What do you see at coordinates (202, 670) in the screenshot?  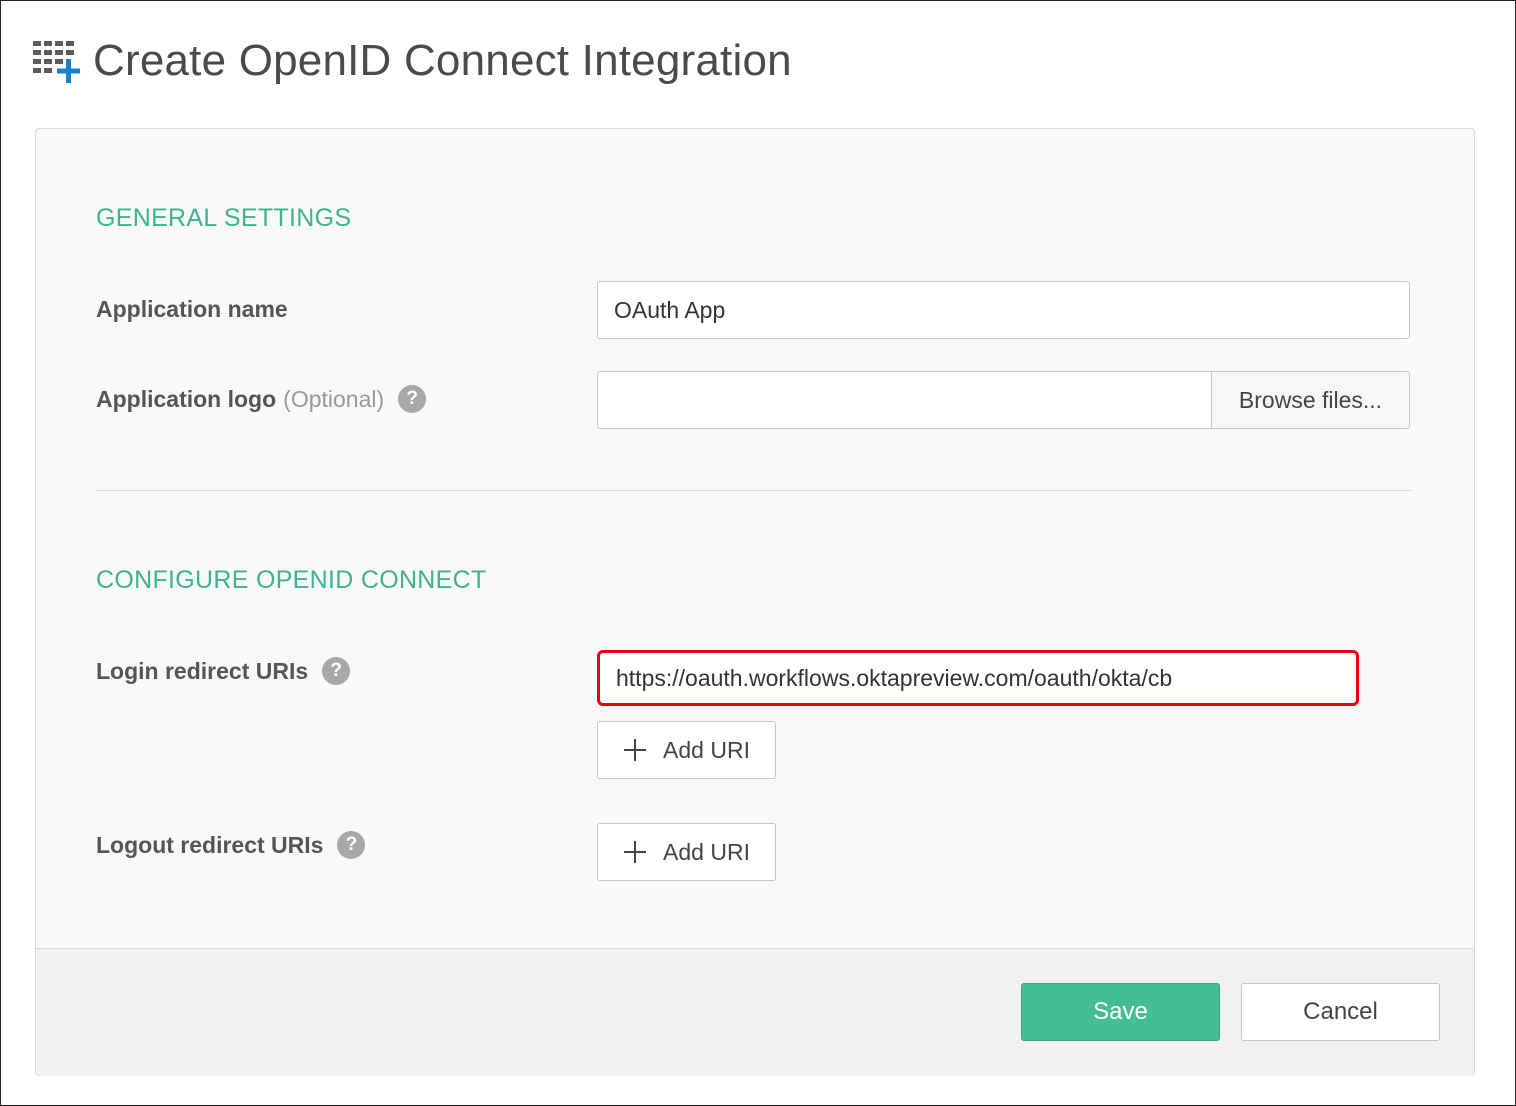 I see `login-redirect-uris-label-text: Login redirect URIs` at bounding box center [202, 670].